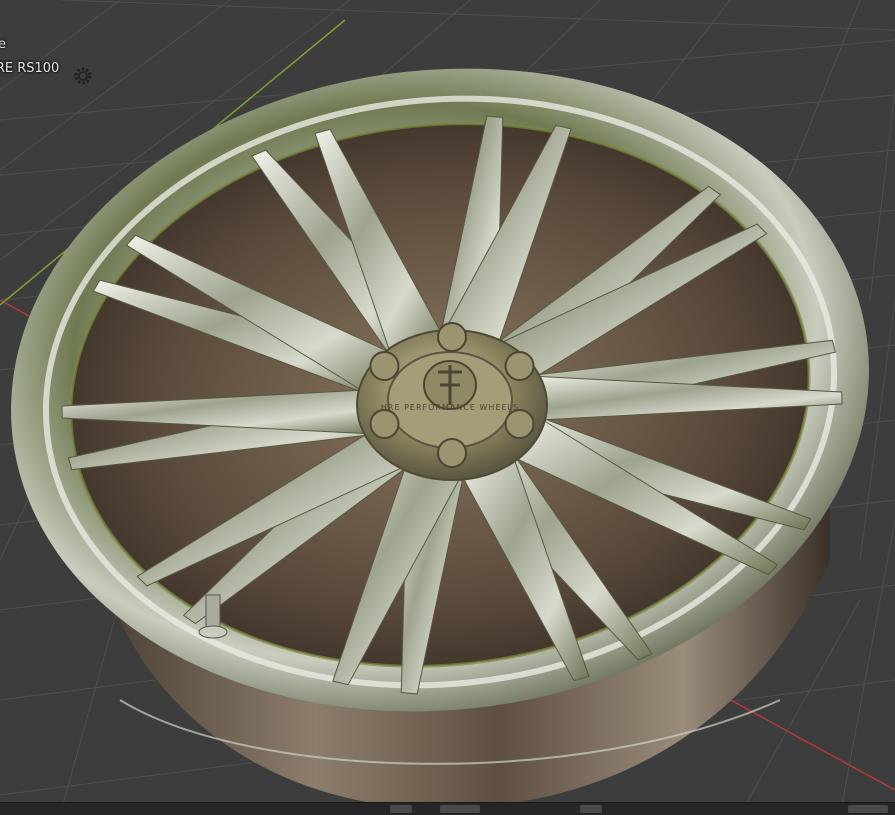  What do you see at coordinates (30, 68) in the screenshot?
I see `viewport-object-label: IRE RS100` at bounding box center [30, 68].